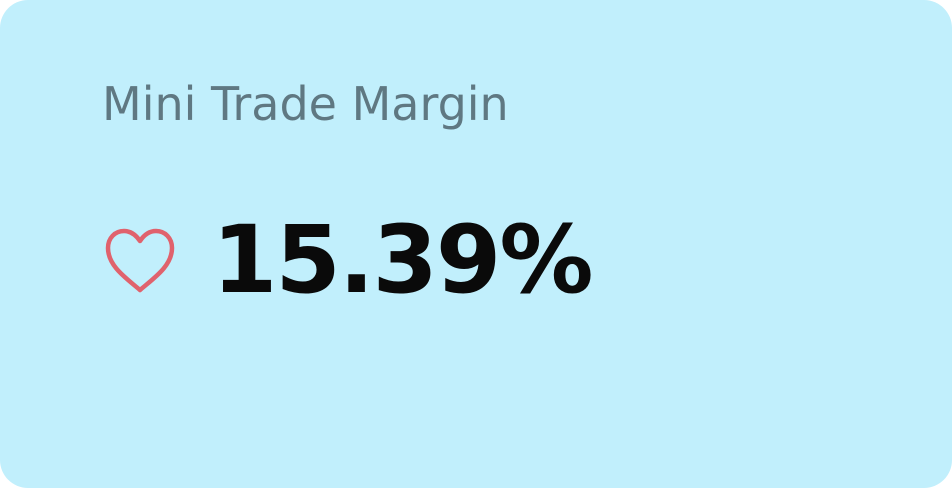 The image size is (952, 488). I want to click on metric-value-row: 15.39%, so click(349, 261).